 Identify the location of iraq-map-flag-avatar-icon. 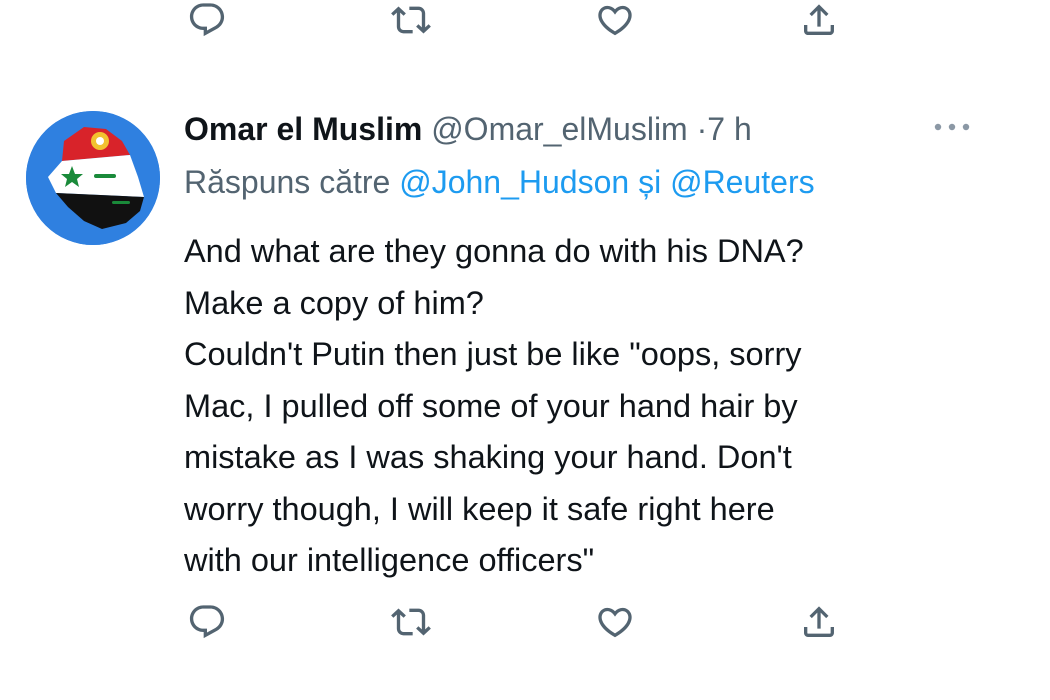
(93, 178).